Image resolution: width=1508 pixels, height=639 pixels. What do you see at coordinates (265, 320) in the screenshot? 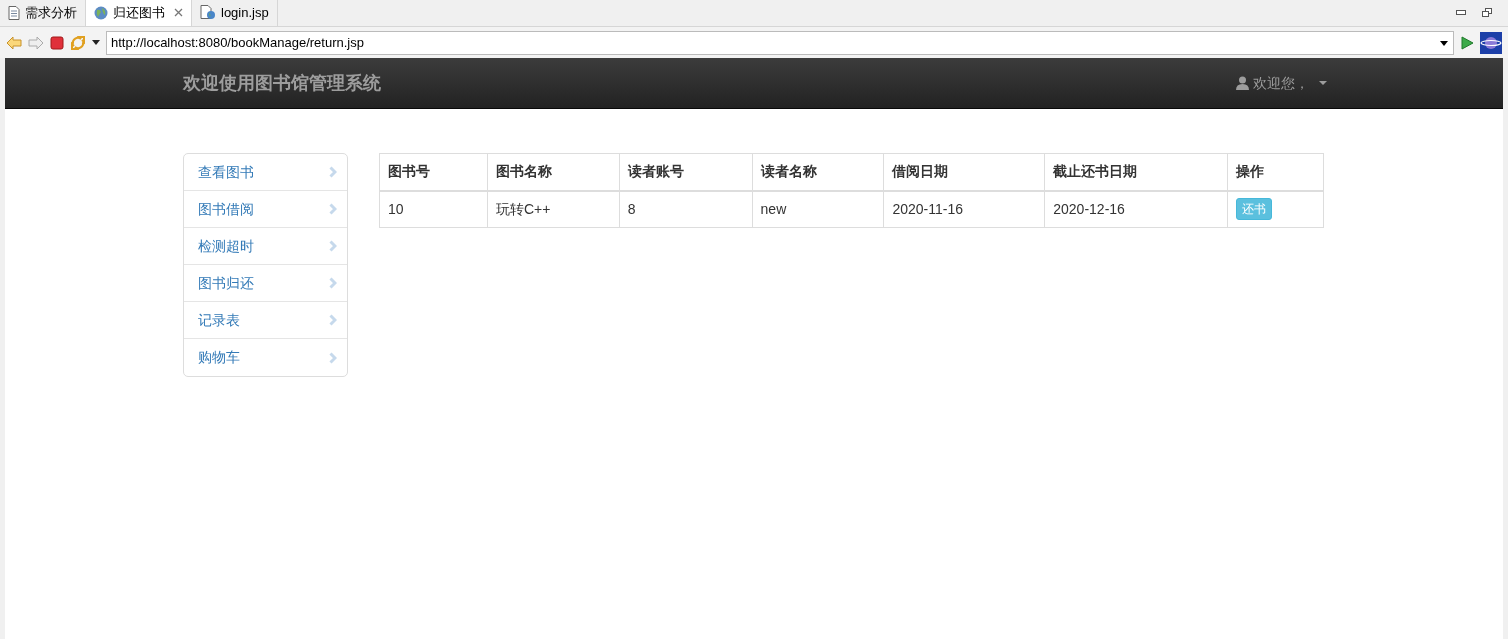
I see `sidebar-item: 记录表` at bounding box center [265, 320].